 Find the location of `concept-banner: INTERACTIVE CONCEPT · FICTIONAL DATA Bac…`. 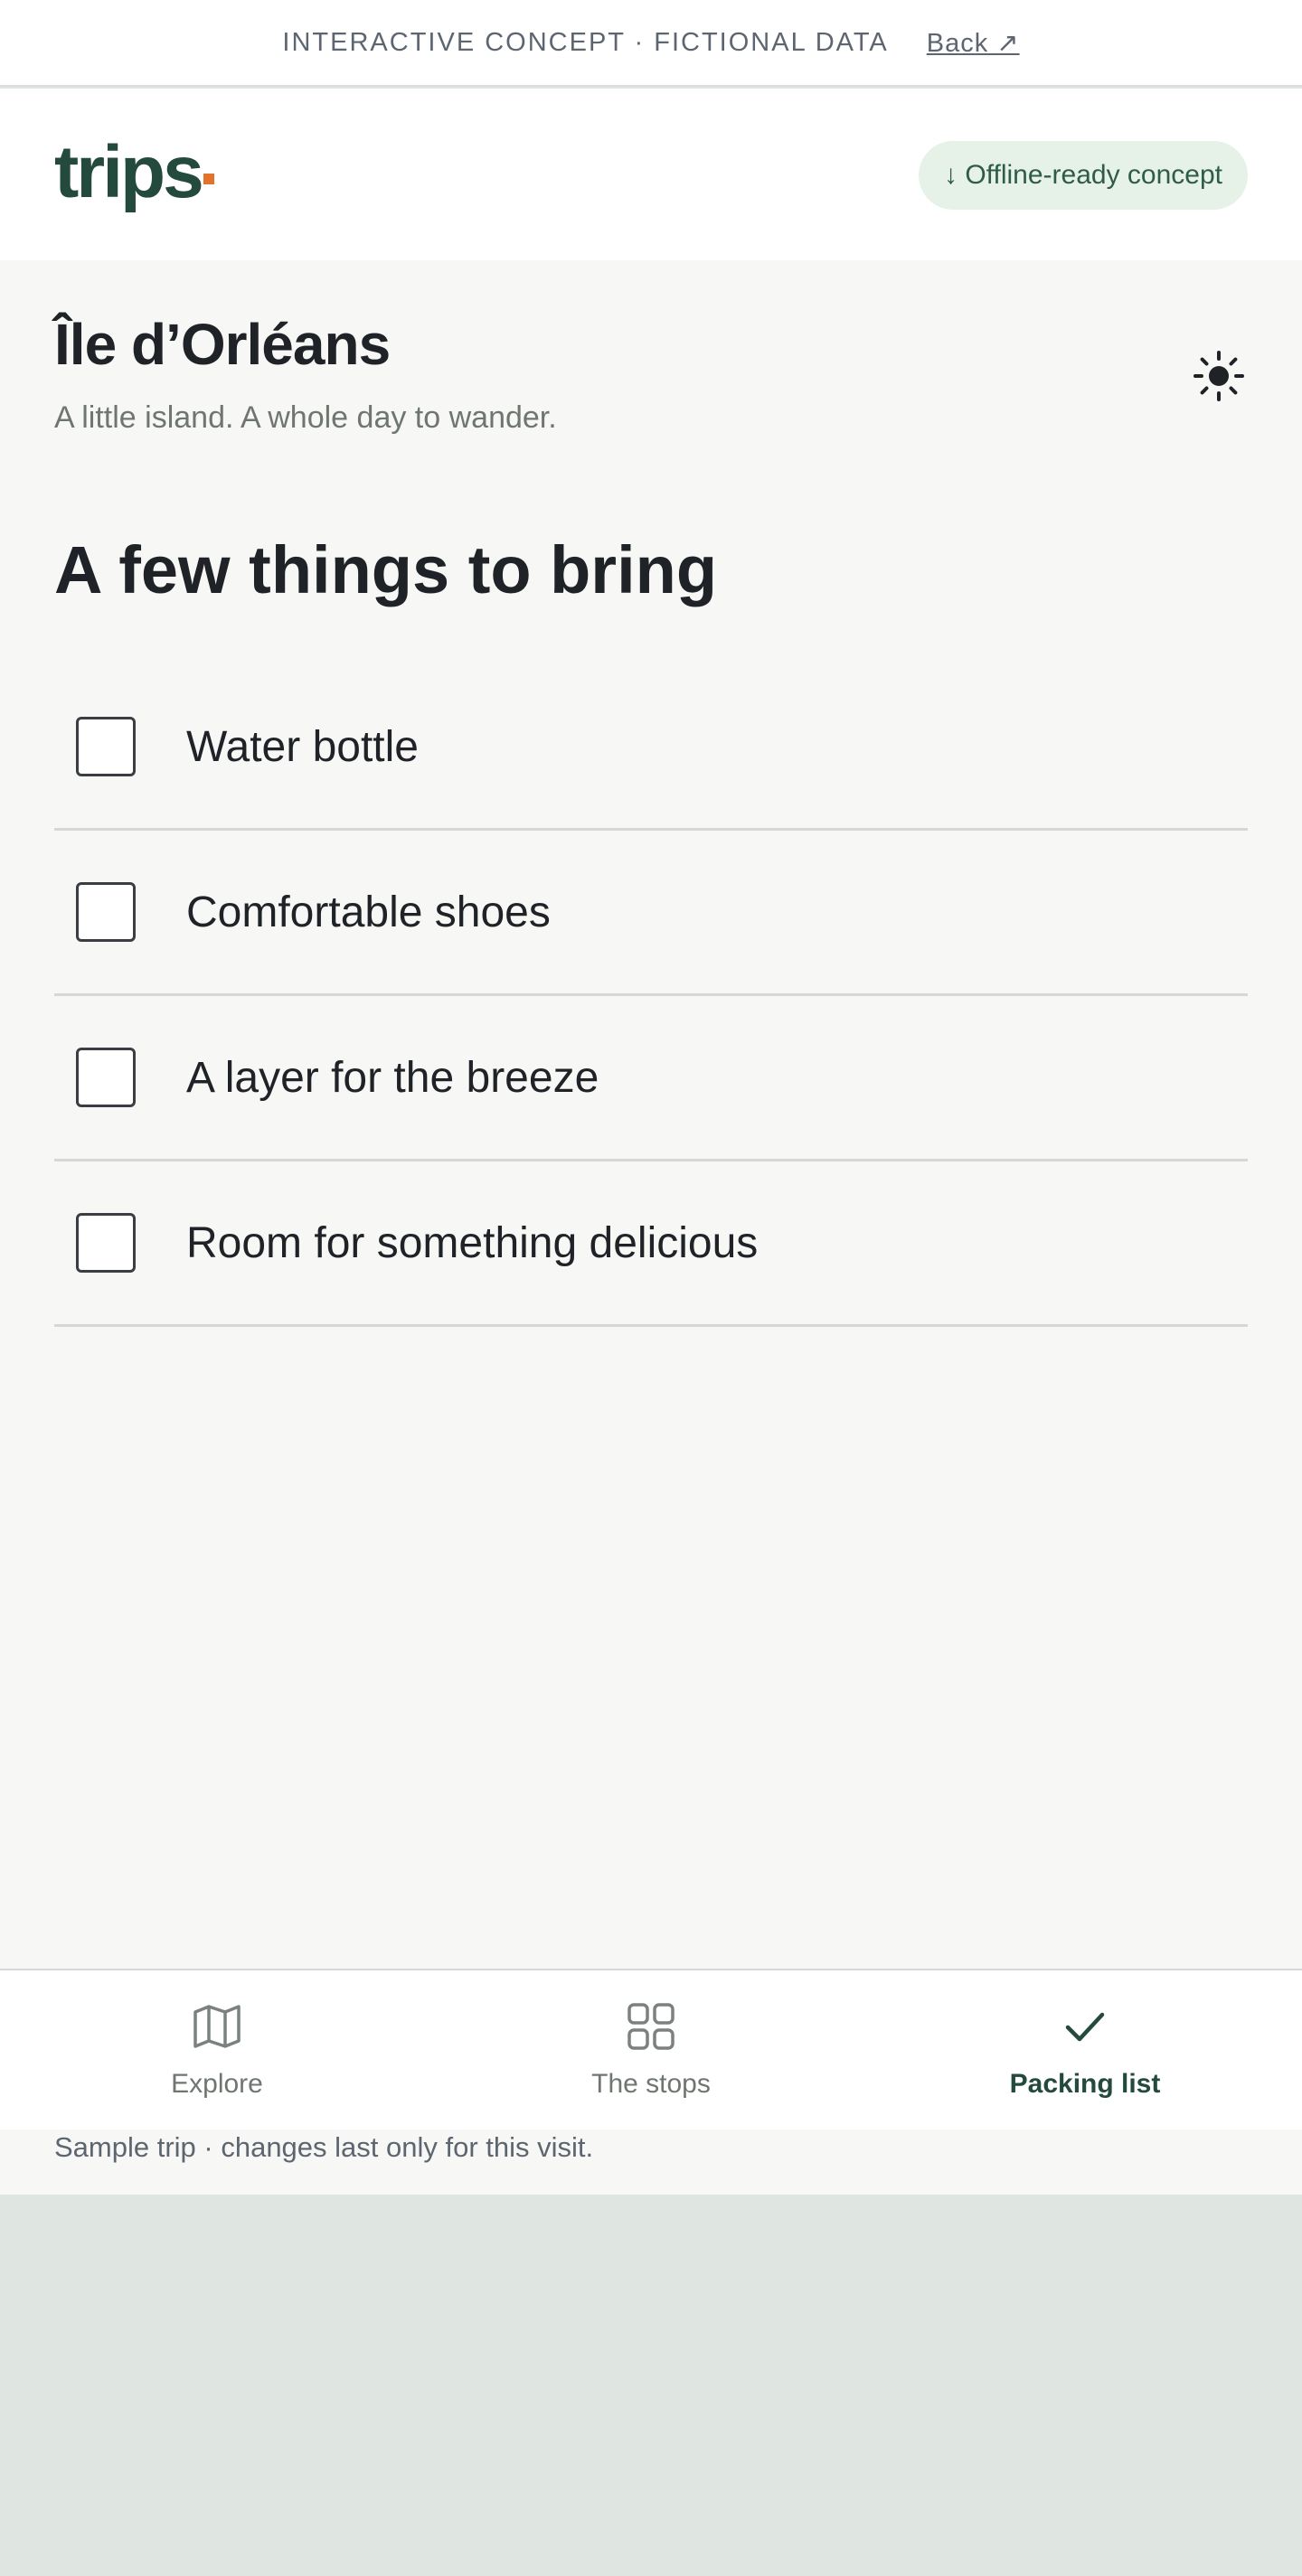

concept-banner: INTERACTIVE CONCEPT · FICTIONAL DATA Bac… is located at coordinates (651, 43).